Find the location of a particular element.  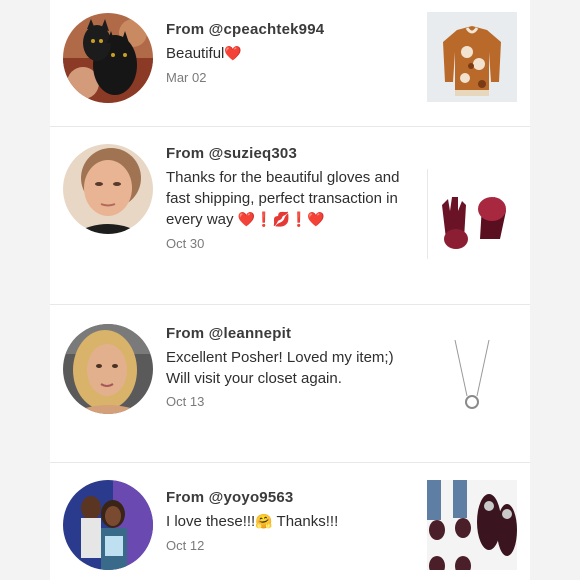

review-message: I love these!!!🤗 Thanks!!! is located at coordinates (286, 522).